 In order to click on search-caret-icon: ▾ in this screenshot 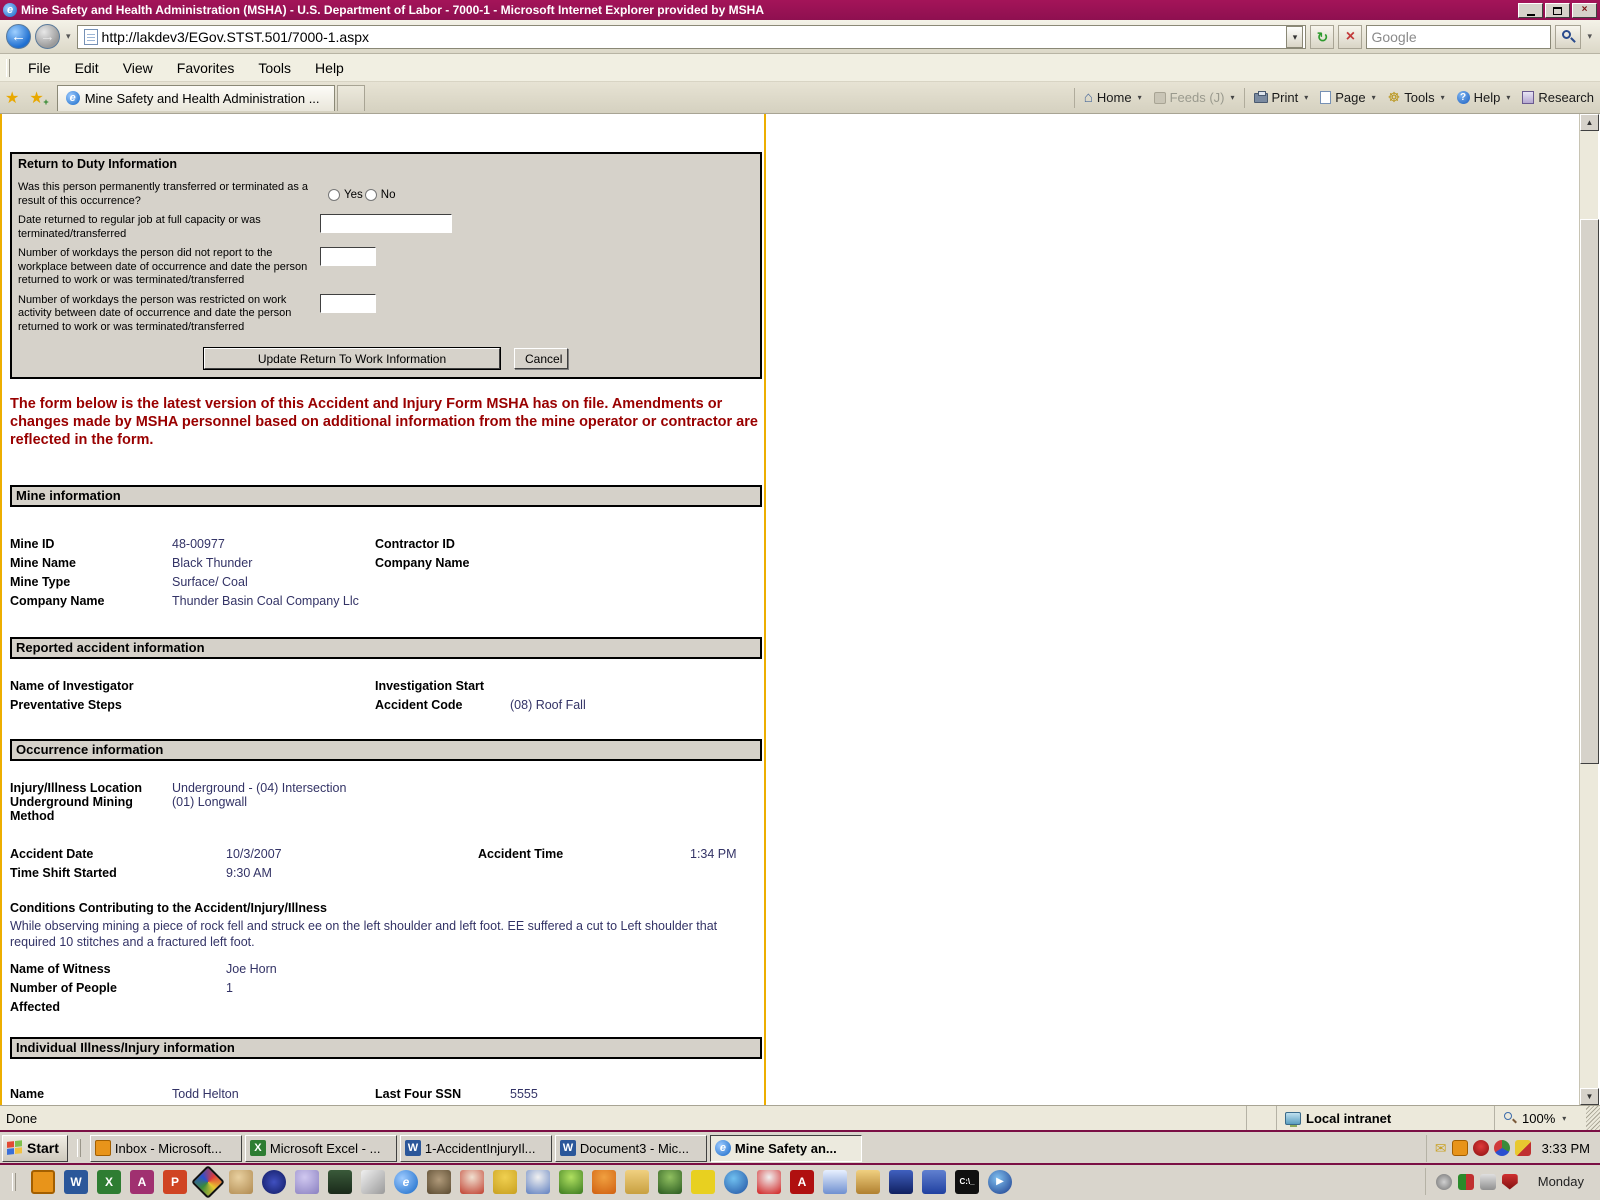, I will do `click(1589, 36)`.